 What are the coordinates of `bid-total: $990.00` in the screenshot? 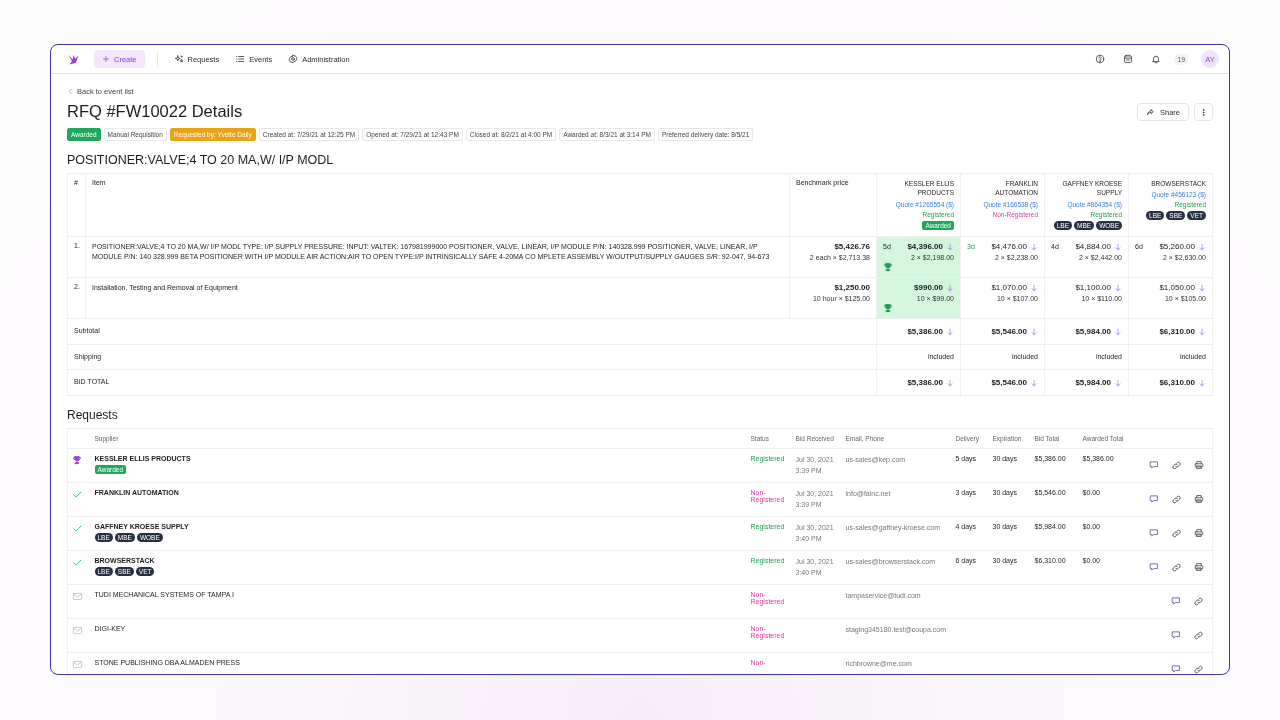 It's located at (928, 287).